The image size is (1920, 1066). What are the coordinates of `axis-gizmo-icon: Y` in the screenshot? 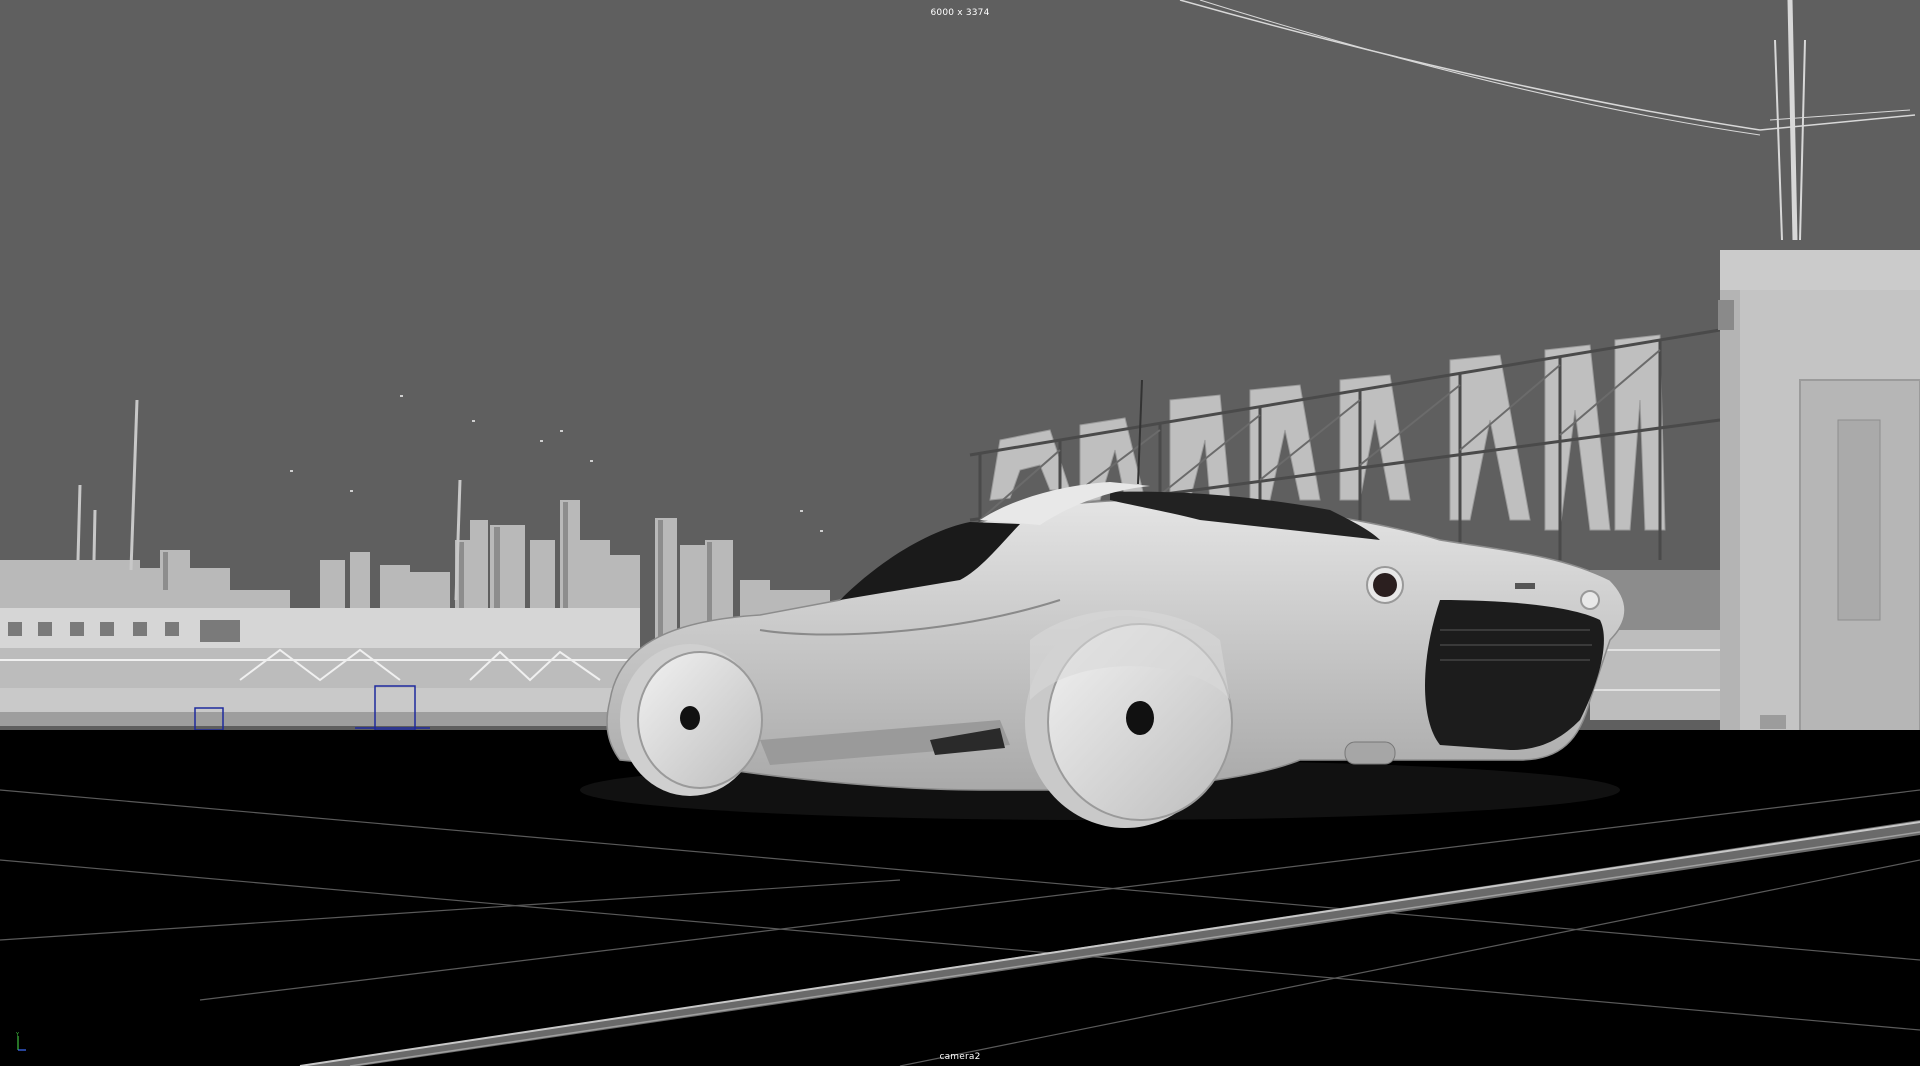 It's located at (20, 1041).